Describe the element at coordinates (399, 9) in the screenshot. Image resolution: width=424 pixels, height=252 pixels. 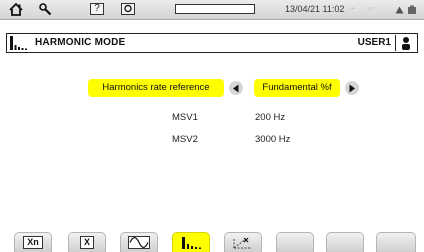
I see `warning-icon` at that location.